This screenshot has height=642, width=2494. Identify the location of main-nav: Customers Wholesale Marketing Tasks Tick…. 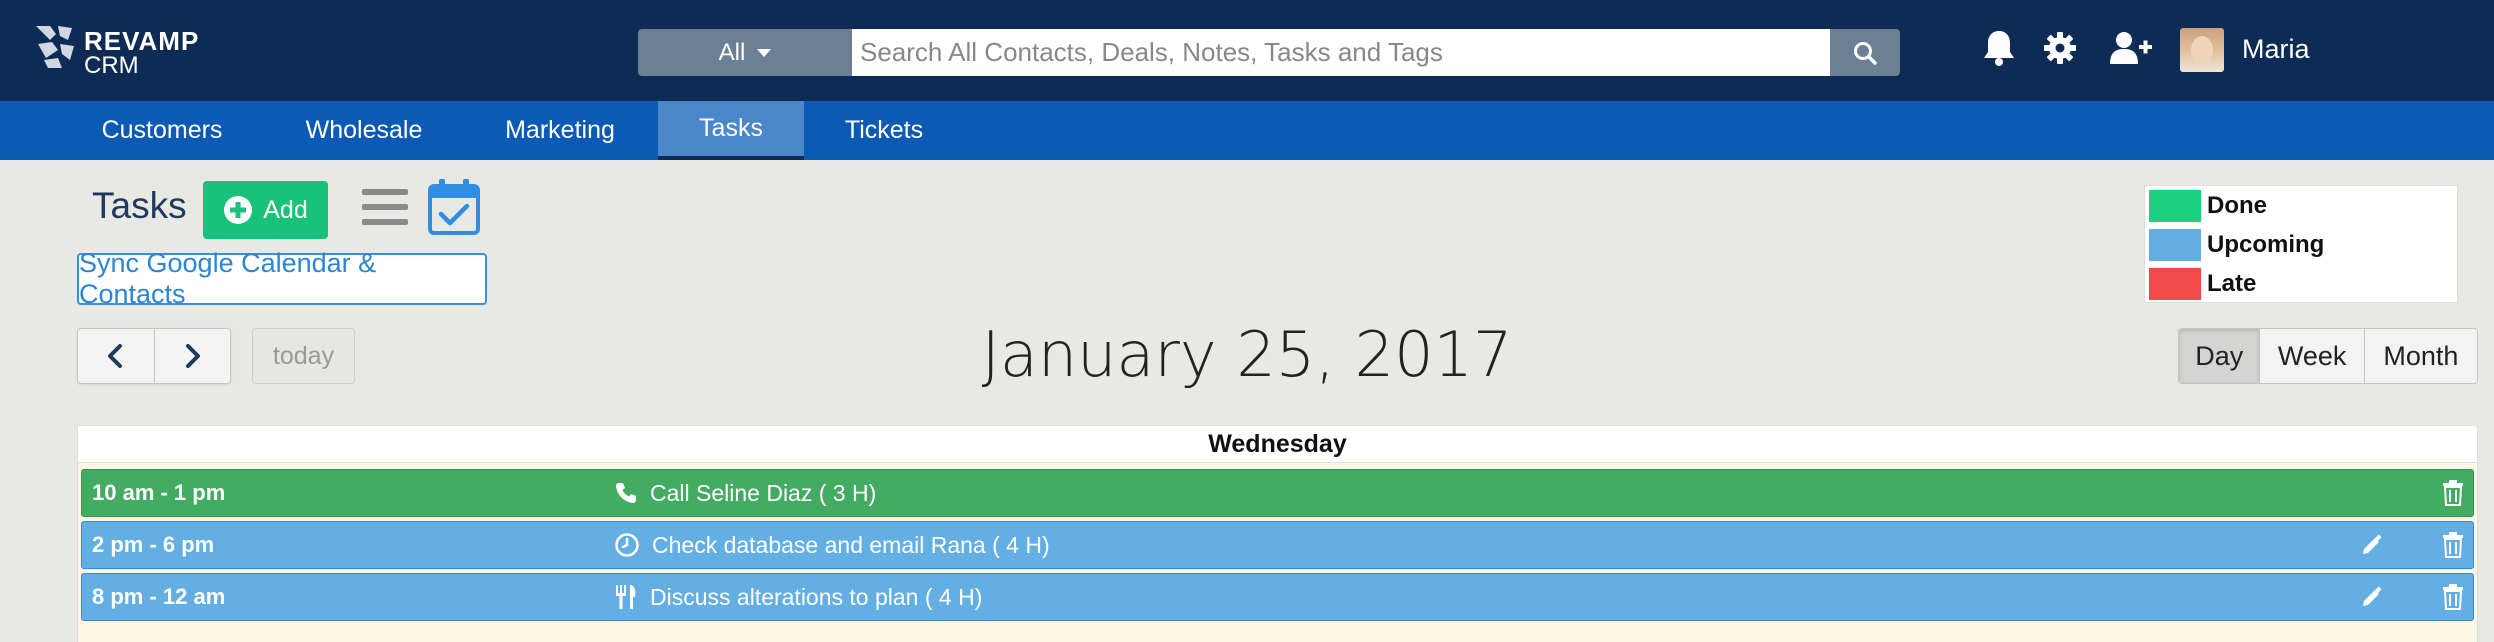
(1247, 130).